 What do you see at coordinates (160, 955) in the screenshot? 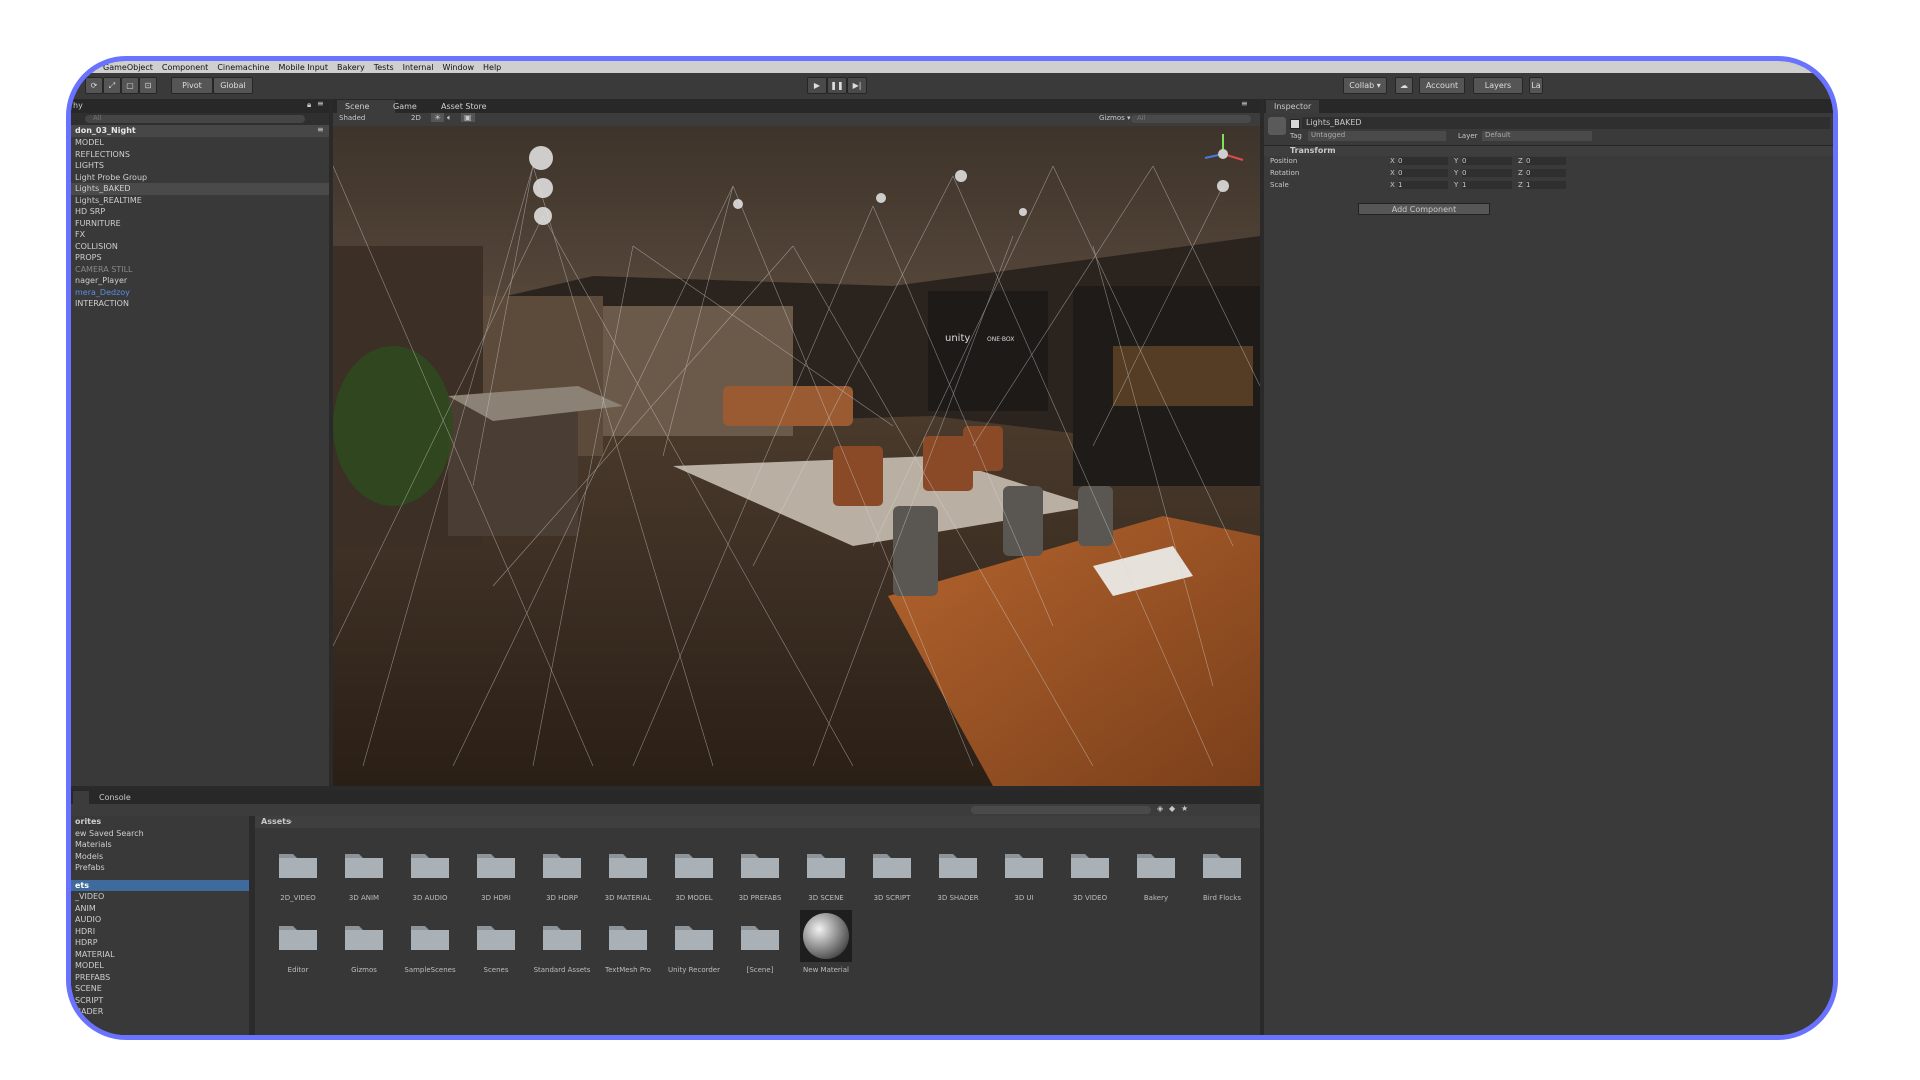
I see `assets-tree-item: MATERIAL` at bounding box center [160, 955].